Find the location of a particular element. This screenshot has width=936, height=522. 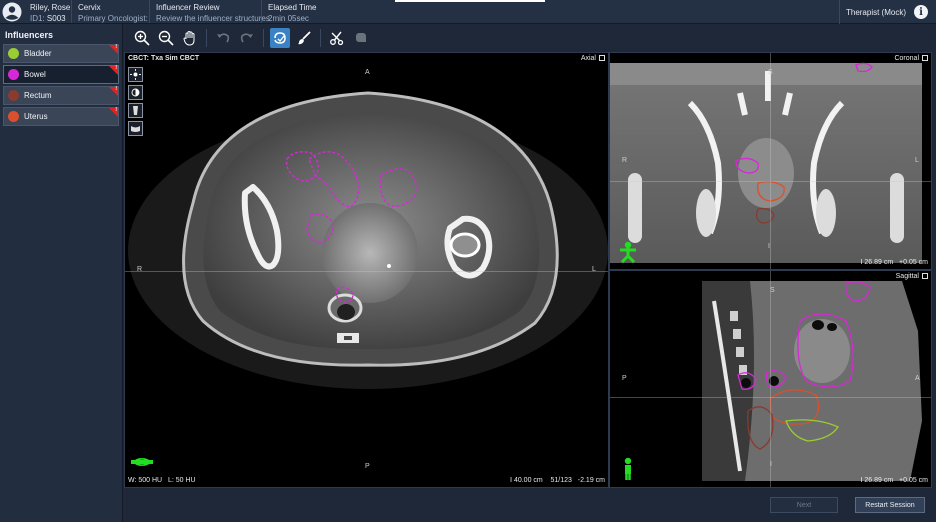

brush-tool-button is located at coordinates (304, 38).